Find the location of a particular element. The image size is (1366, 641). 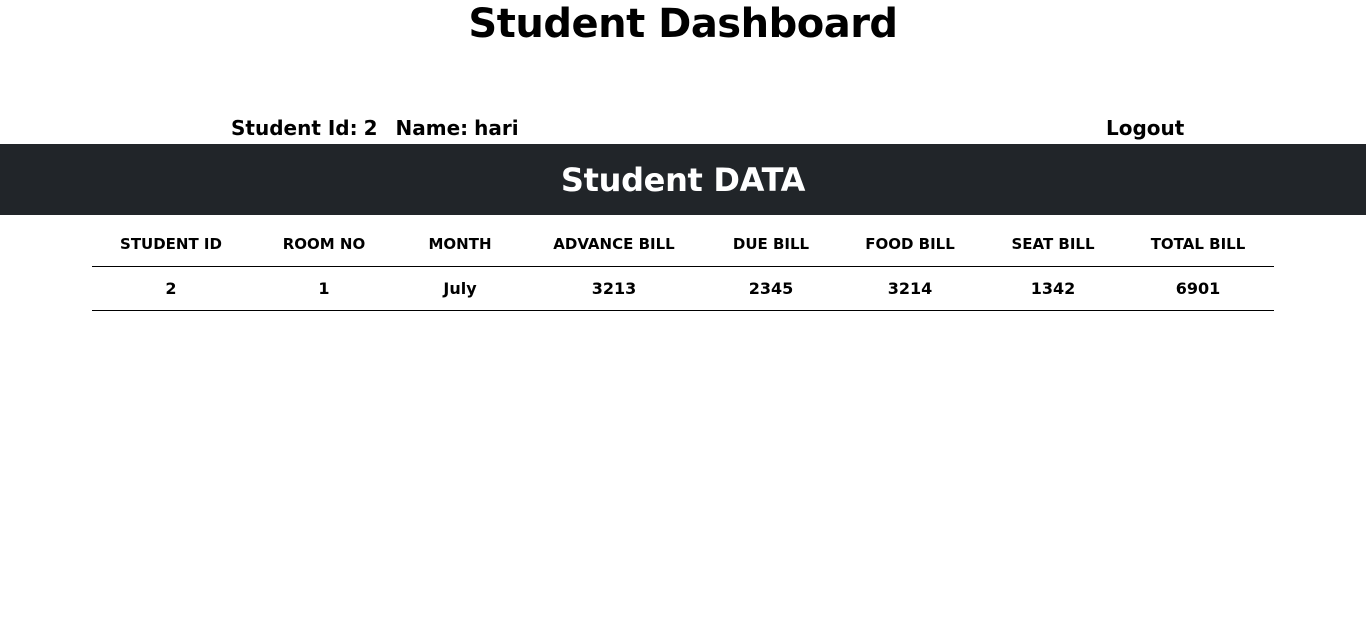

cell-seat-bill: 1342 is located at coordinates (1053, 288).